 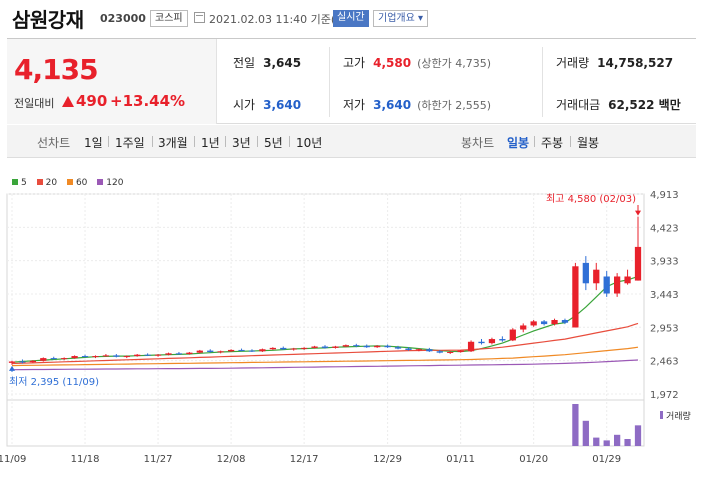 I want to click on y-tick-label: 1,972, so click(x=664, y=395).